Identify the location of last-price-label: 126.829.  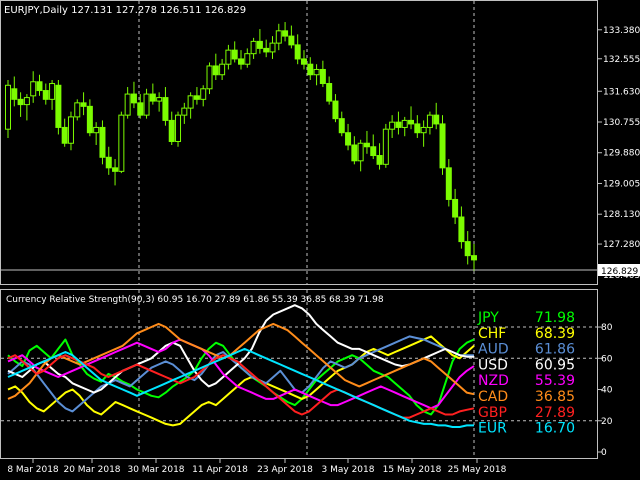
(619, 272).